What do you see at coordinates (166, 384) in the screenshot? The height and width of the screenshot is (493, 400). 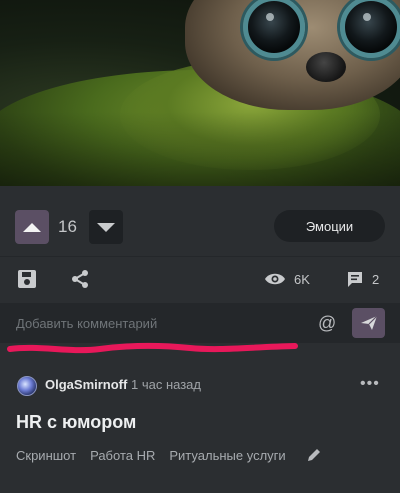 I see `post-time: 1 час назад` at bounding box center [166, 384].